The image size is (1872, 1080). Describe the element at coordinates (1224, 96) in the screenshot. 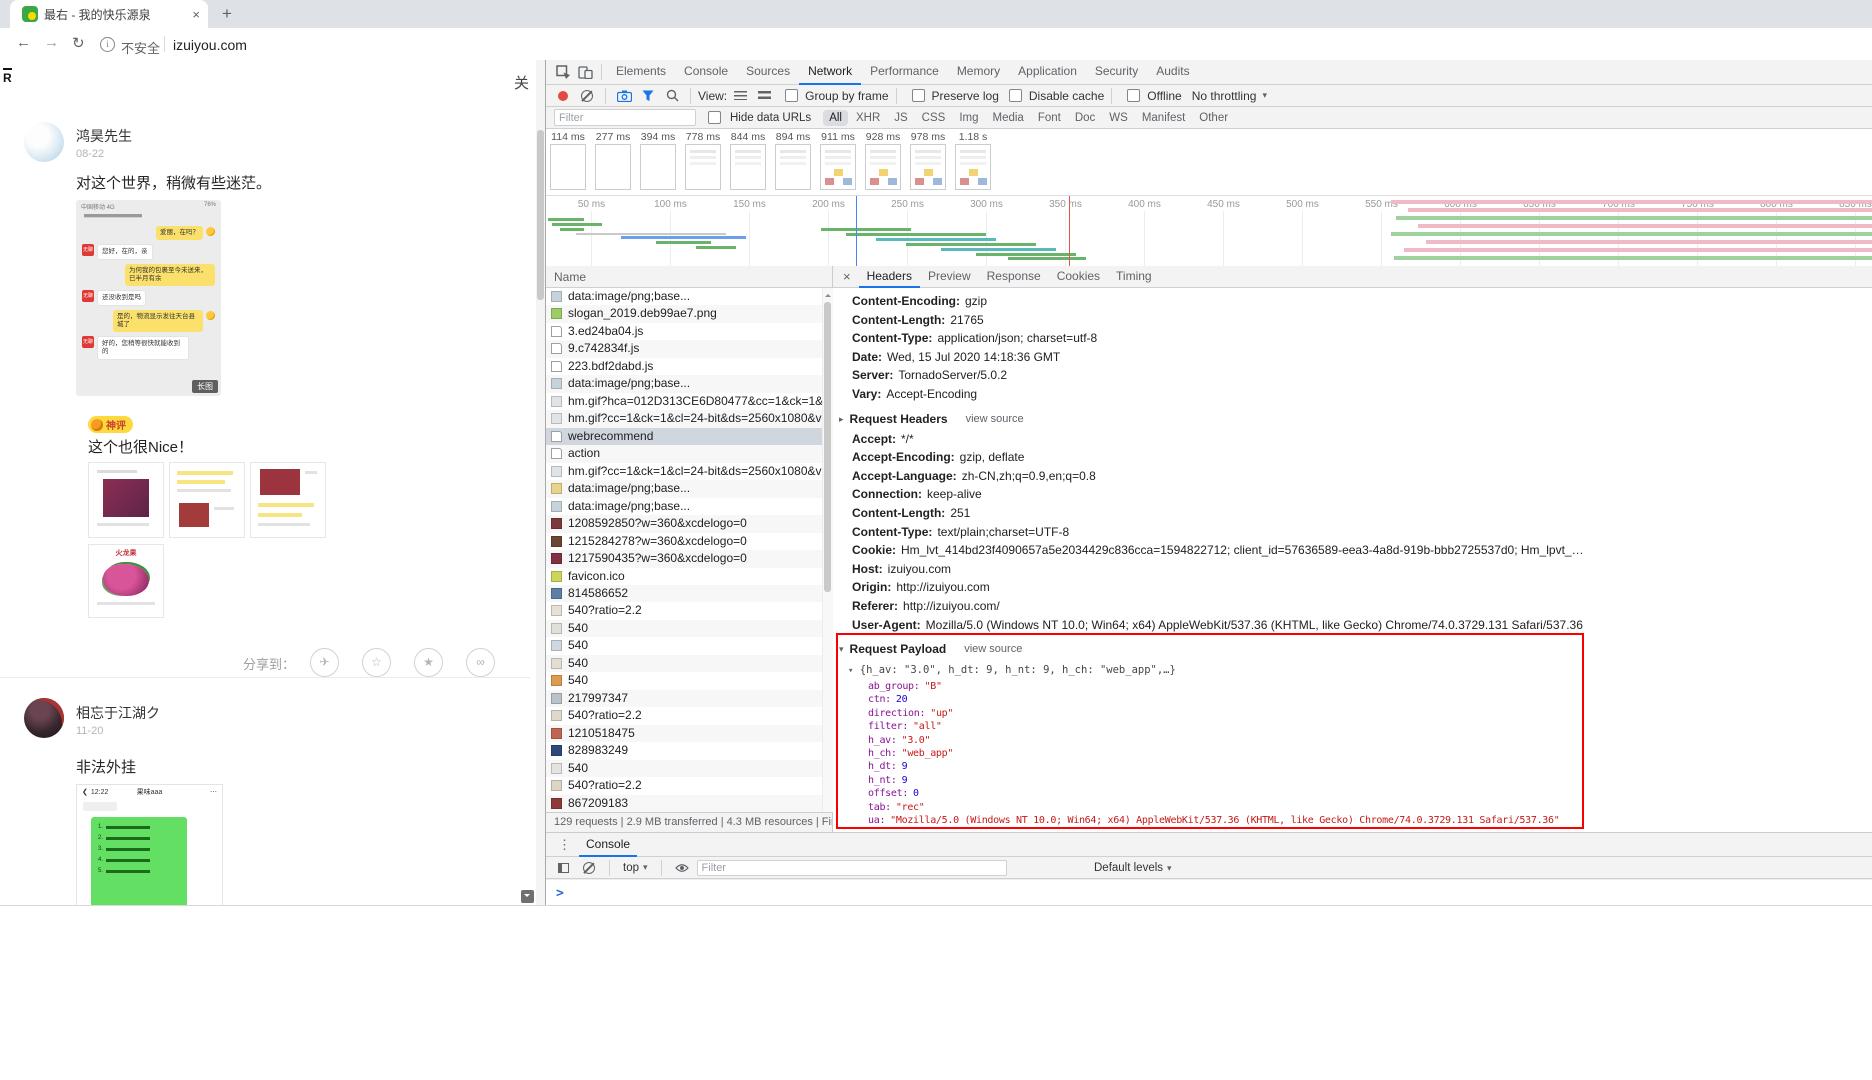

I see `throttling-dropdown: No throttling` at that location.